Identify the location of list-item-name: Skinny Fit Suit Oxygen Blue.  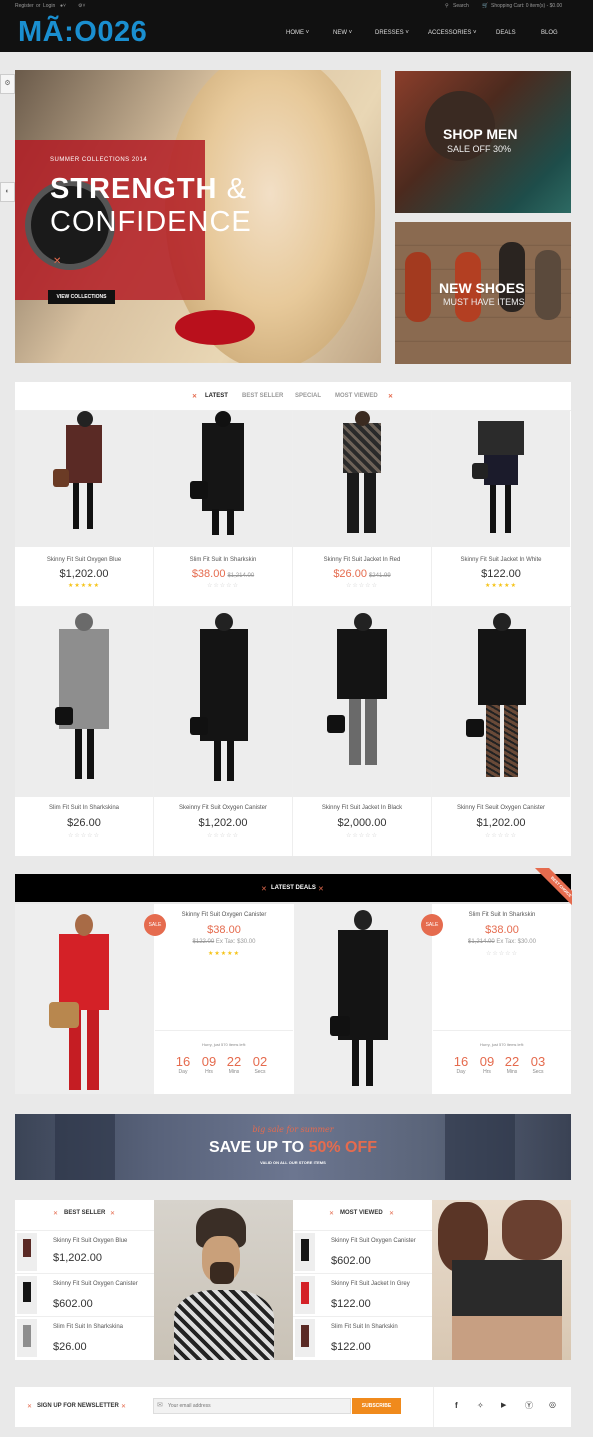
(103, 1241).